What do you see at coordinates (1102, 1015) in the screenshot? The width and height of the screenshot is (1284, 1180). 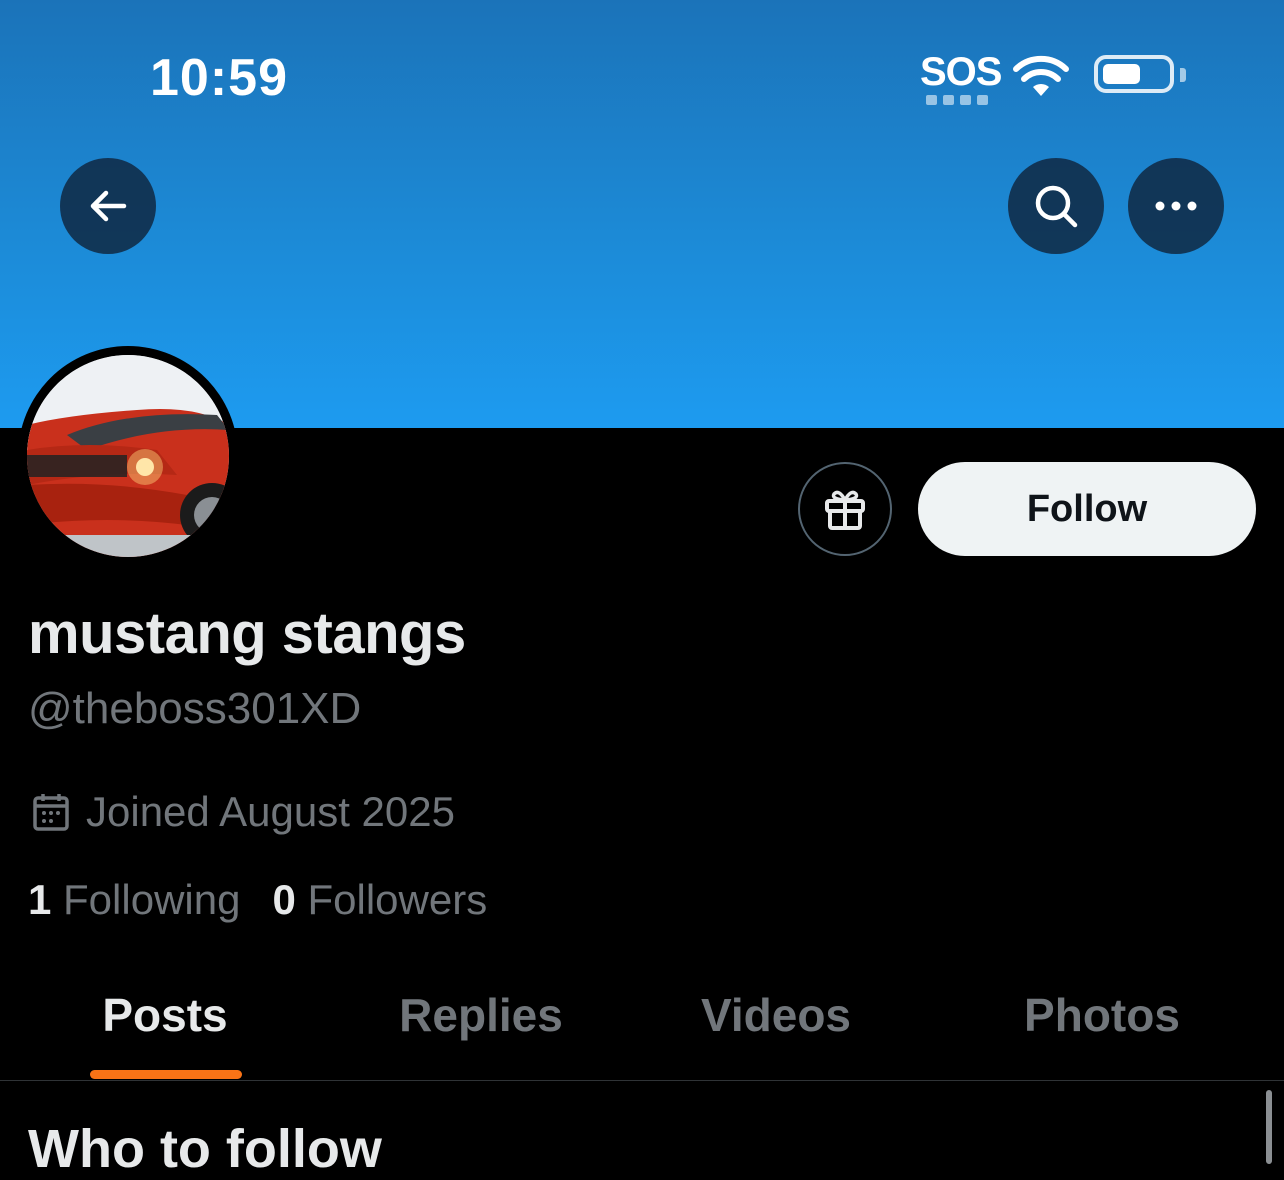 I see `tab-photos: Photos` at bounding box center [1102, 1015].